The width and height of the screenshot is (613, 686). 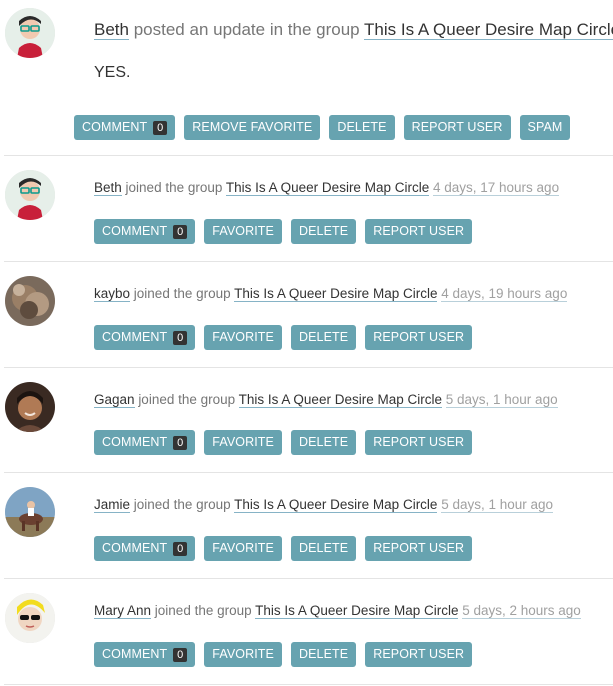 I want to click on spam-button: SPAM, so click(x=545, y=127).